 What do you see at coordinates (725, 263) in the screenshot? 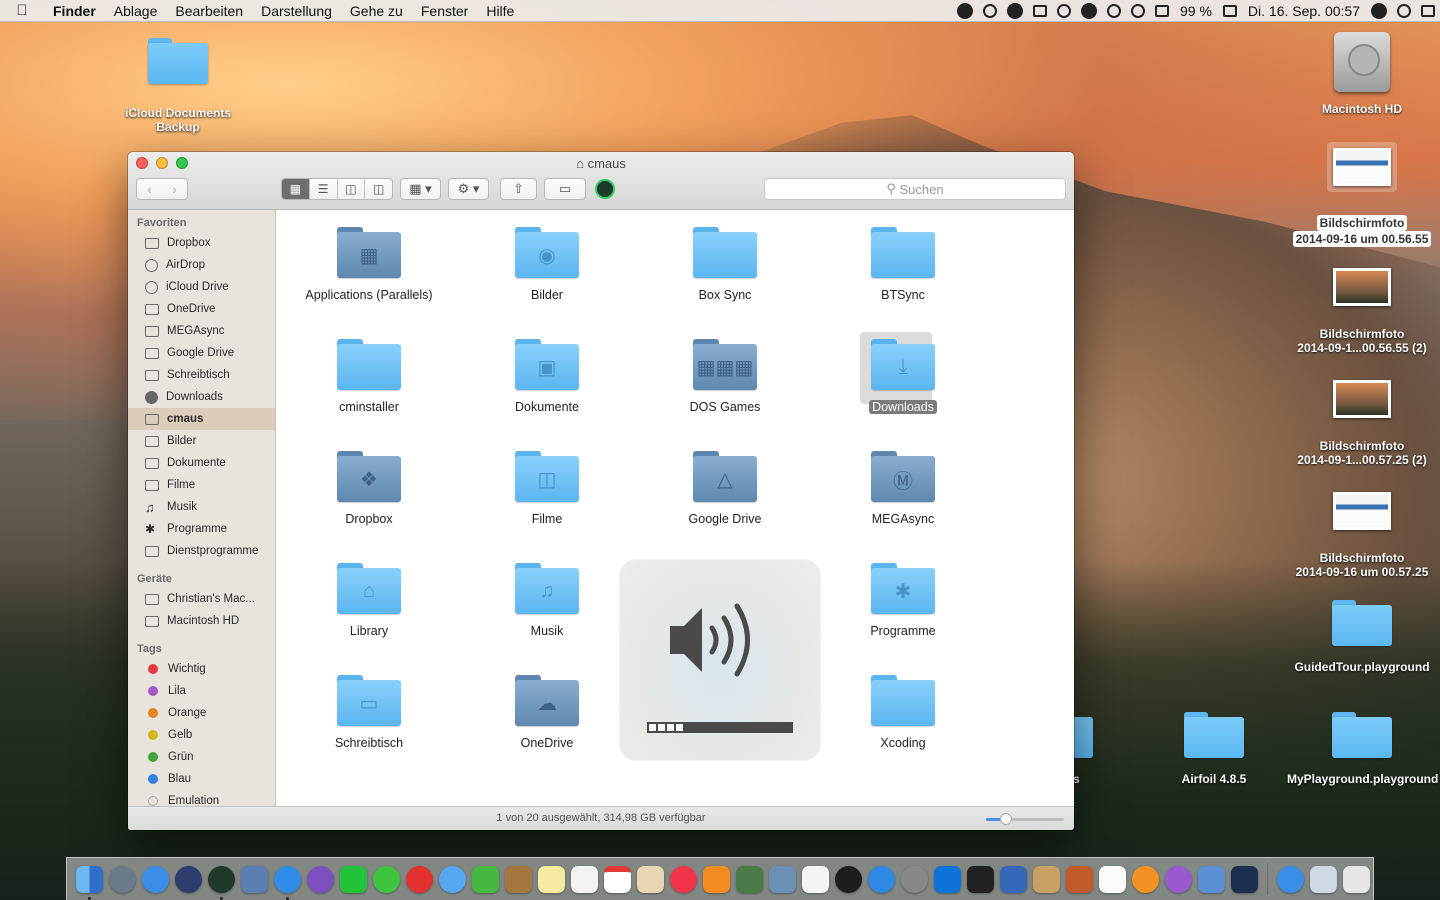
I see `file-box-sync: Box Sync` at bounding box center [725, 263].